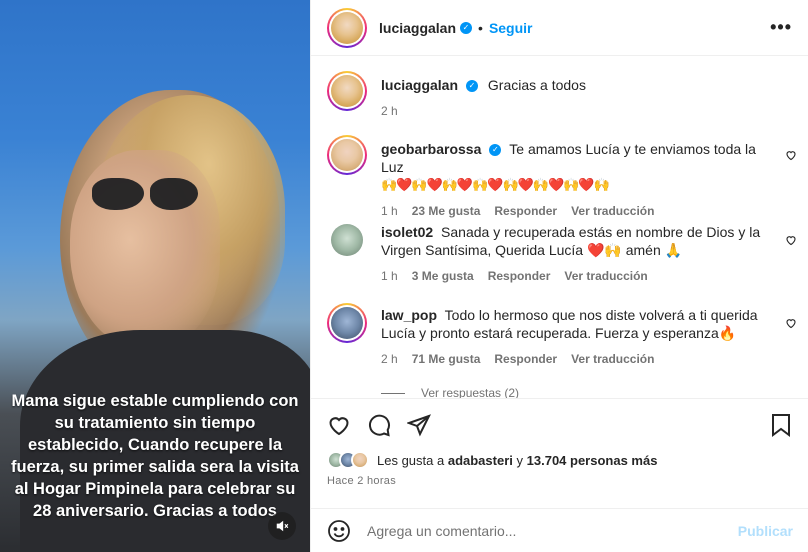 The width and height of the screenshot is (808, 552). I want to click on follow-button: Seguir, so click(511, 28).